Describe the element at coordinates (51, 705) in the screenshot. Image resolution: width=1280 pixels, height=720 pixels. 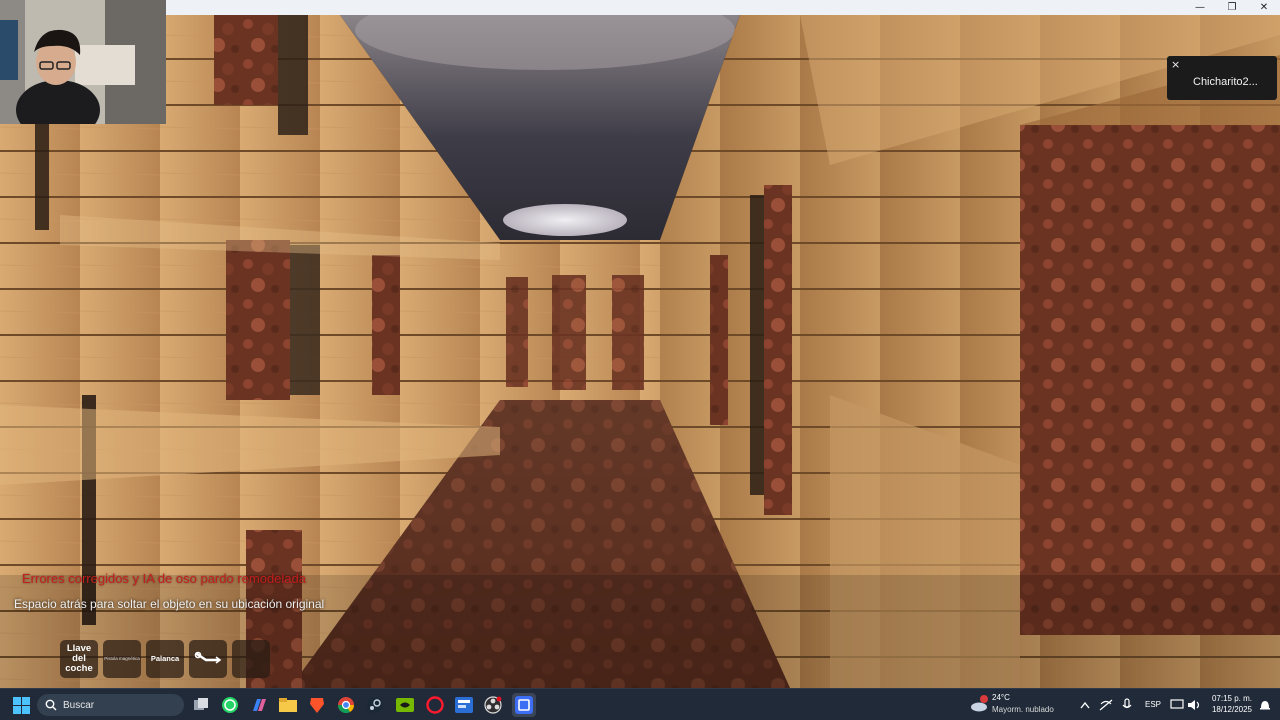
I see `search-icon` at that location.